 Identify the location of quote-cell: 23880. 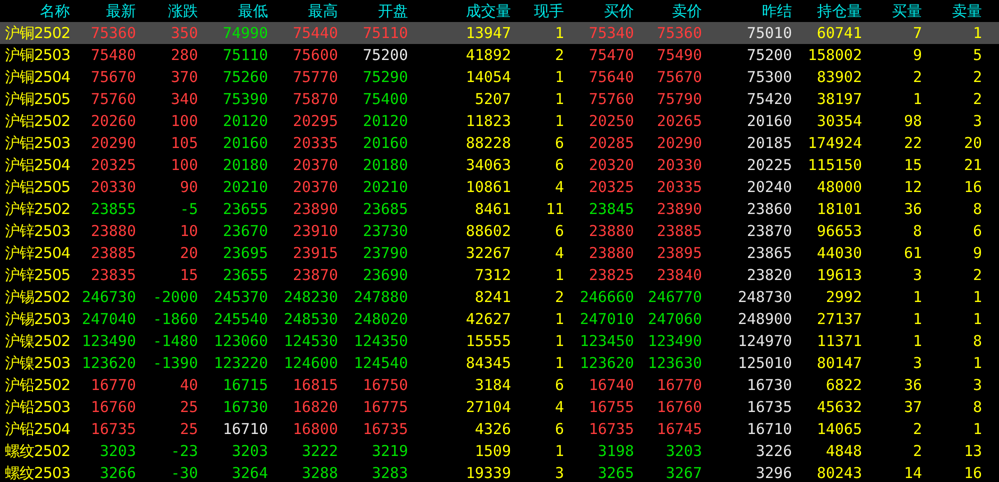
(113, 231).